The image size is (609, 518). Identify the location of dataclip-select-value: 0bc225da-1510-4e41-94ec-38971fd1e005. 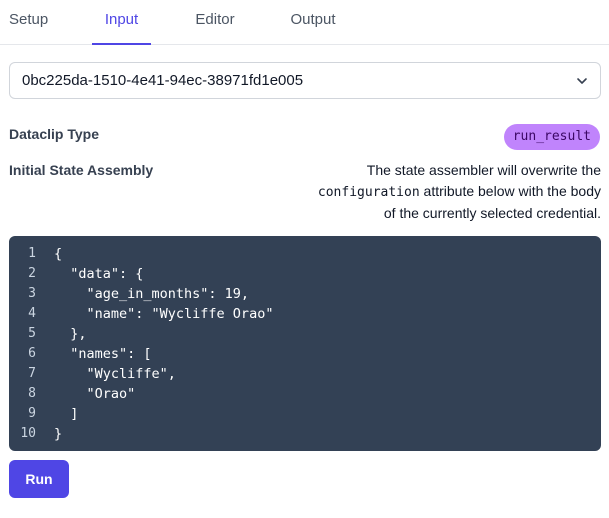
(163, 80).